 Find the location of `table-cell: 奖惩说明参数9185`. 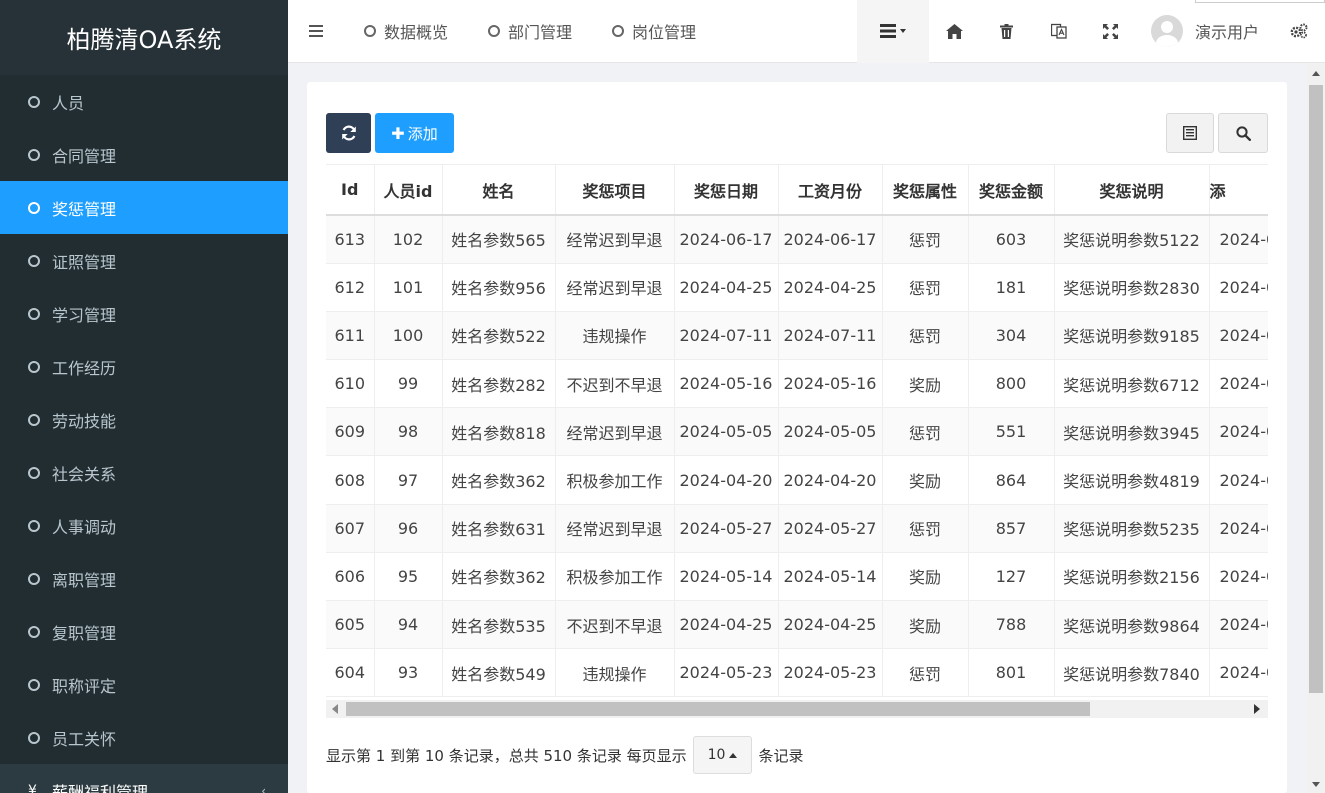

table-cell: 奖惩说明参数9185 is located at coordinates (1132, 336).